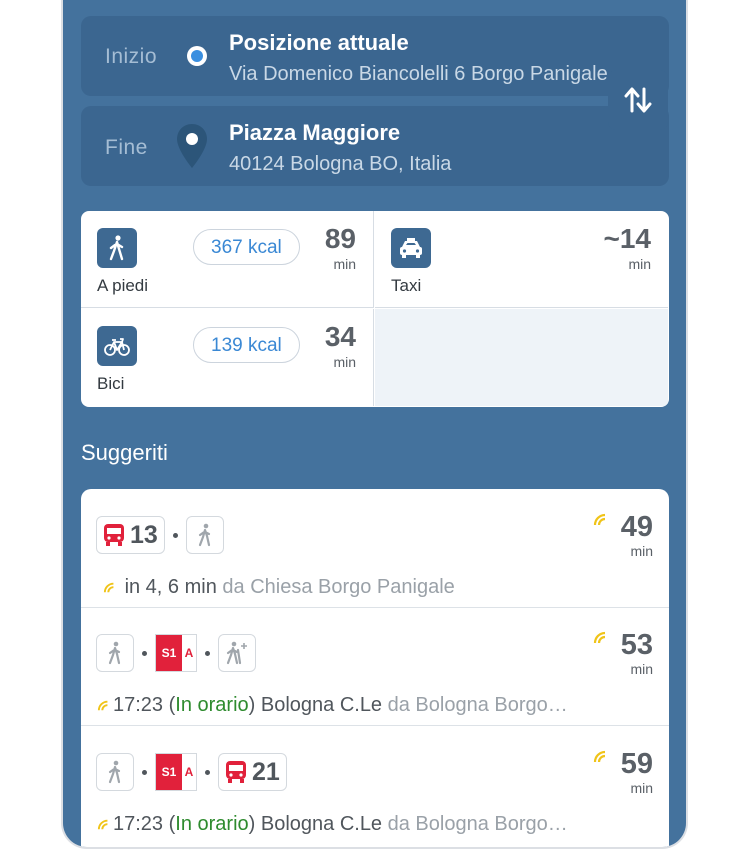  I want to click on start-label: Inizio, so click(131, 56).